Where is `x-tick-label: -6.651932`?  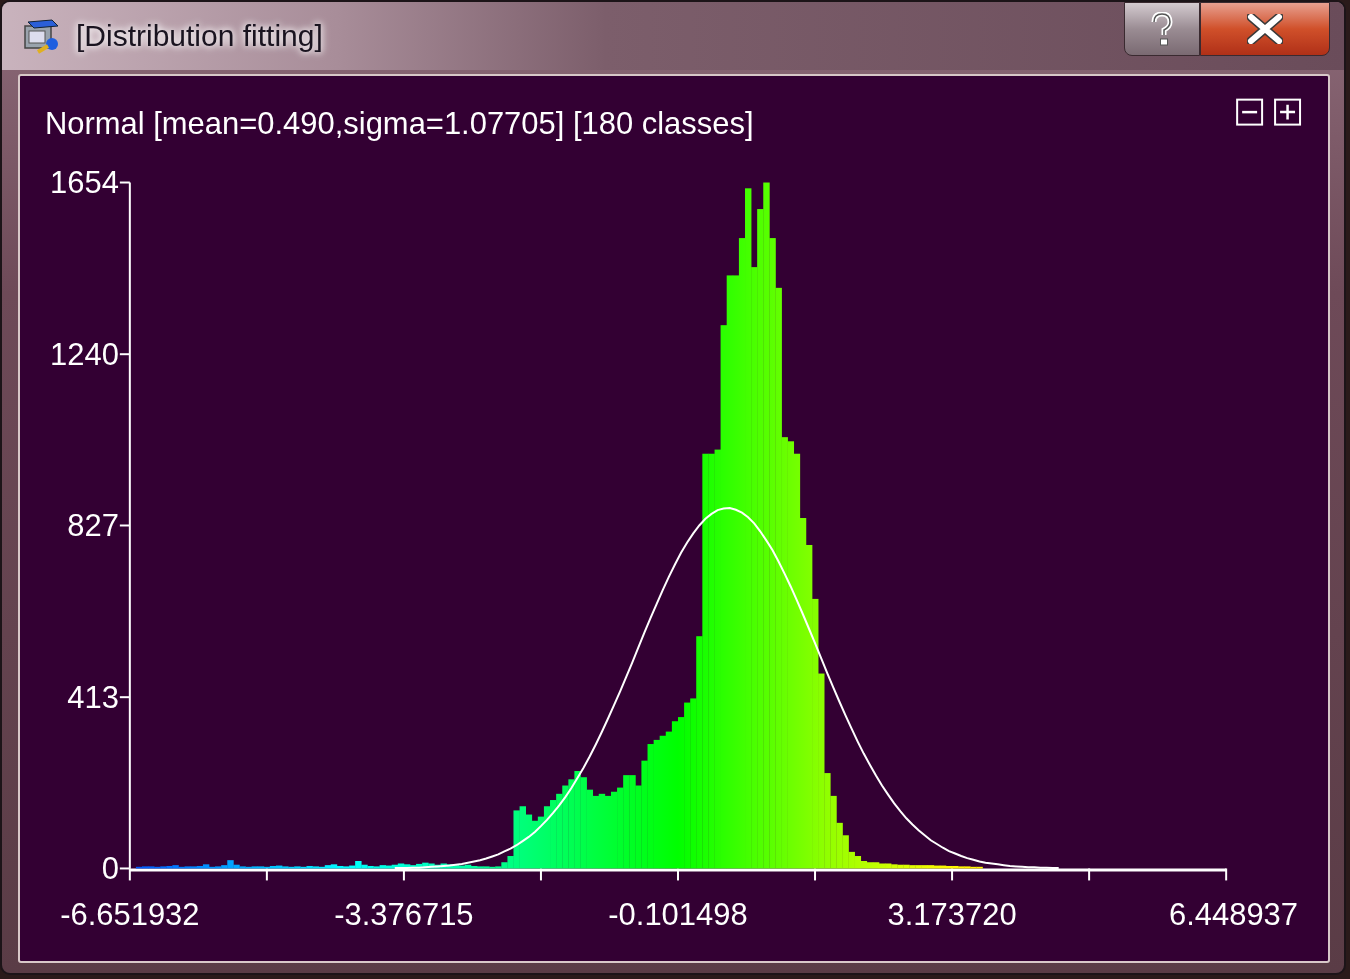 x-tick-label: -6.651932 is located at coordinates (130, 915).